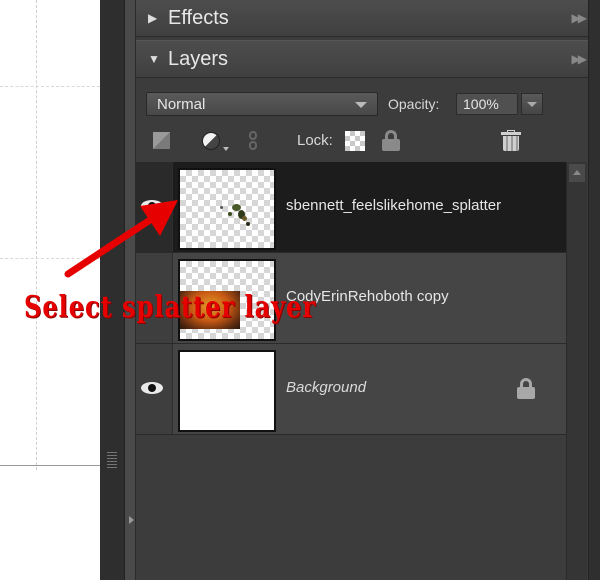 The image size is (600, 580). What do you see at coordinates (262, 104) in the screenshot?
I see `blend-mode-select: Normal` at bounding box center [262, 104].